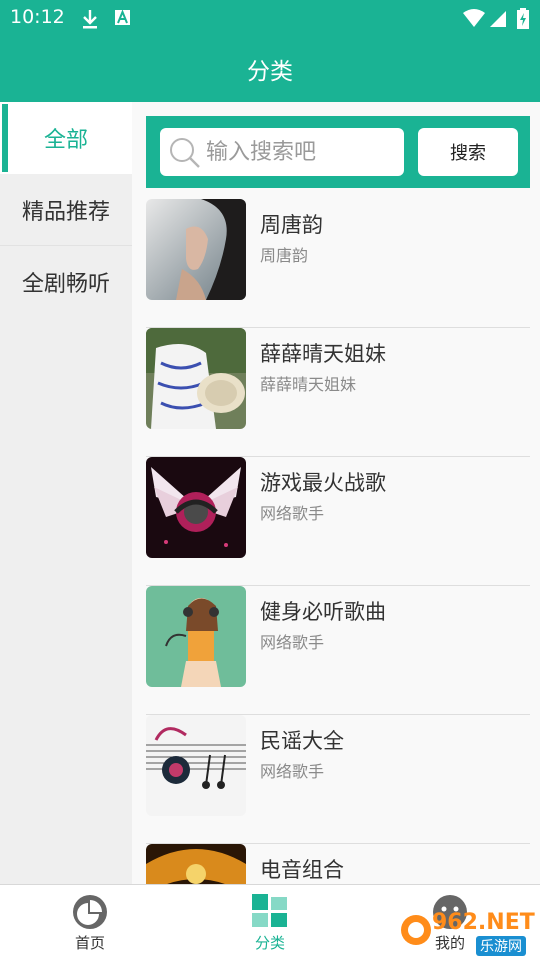  Describe the element at coordinates (338, 263) in the screenshot. I see `artist-row: 周唐韵 周唐韵` at that location.